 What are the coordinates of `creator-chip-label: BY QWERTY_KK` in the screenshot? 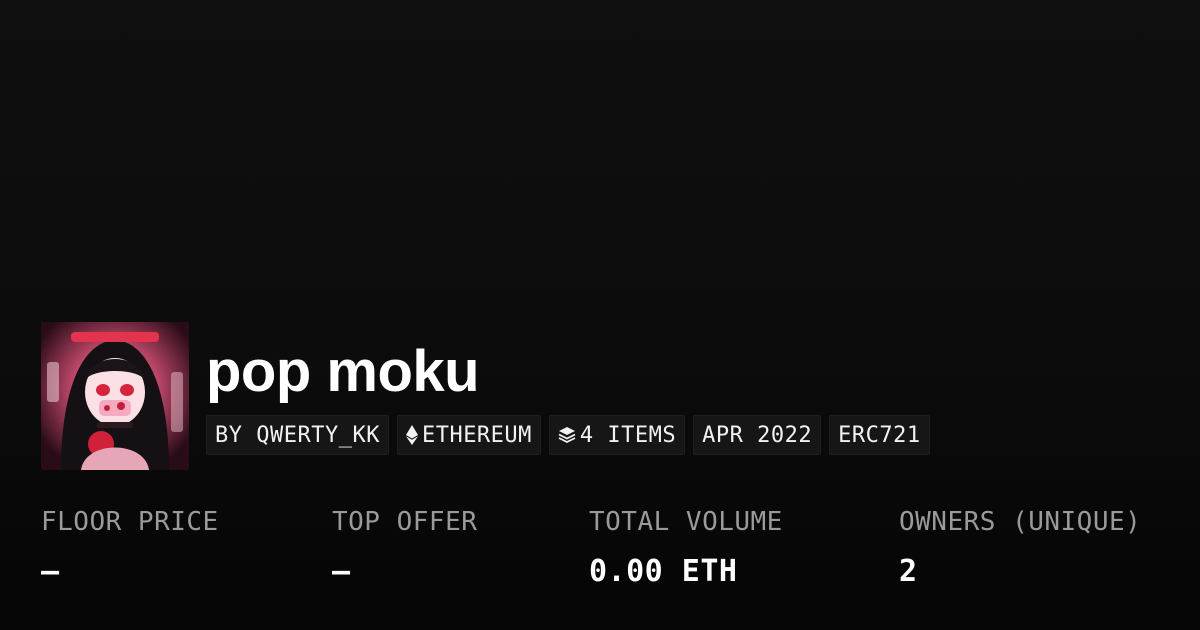 It's located at (297, 435).